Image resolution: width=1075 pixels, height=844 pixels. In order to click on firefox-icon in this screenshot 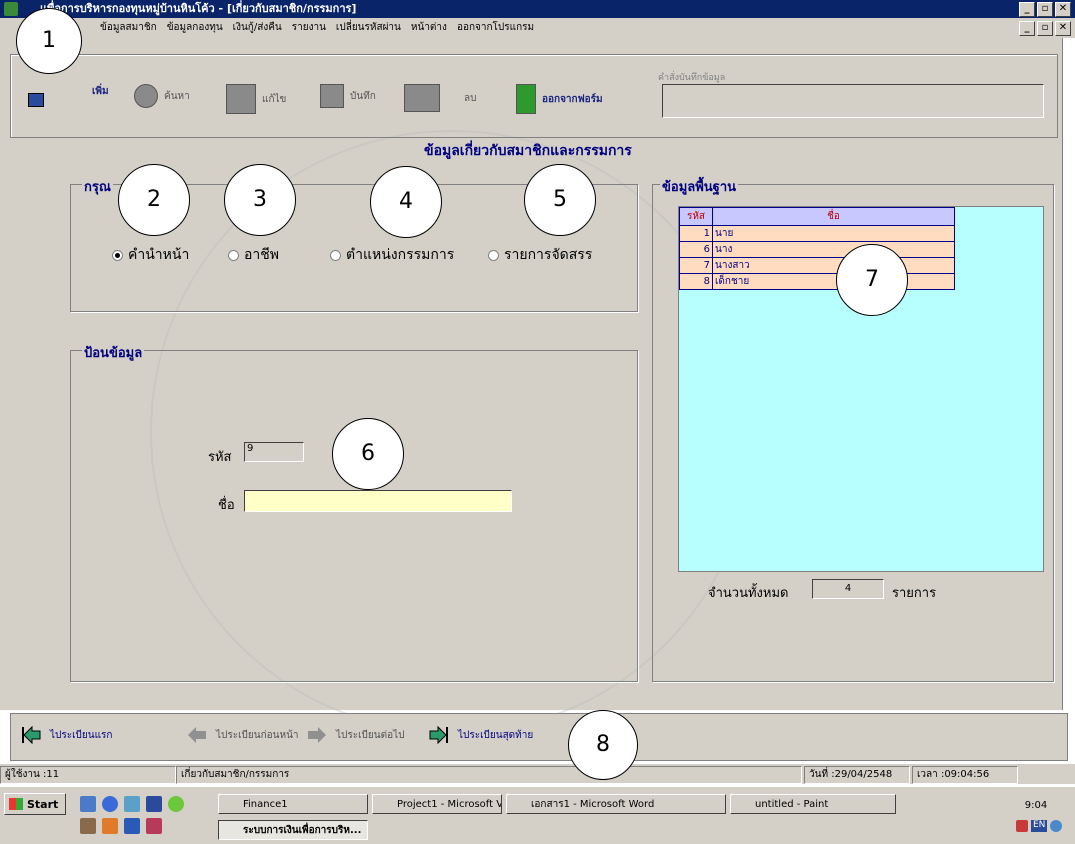, I will do `click(110, 826)`.